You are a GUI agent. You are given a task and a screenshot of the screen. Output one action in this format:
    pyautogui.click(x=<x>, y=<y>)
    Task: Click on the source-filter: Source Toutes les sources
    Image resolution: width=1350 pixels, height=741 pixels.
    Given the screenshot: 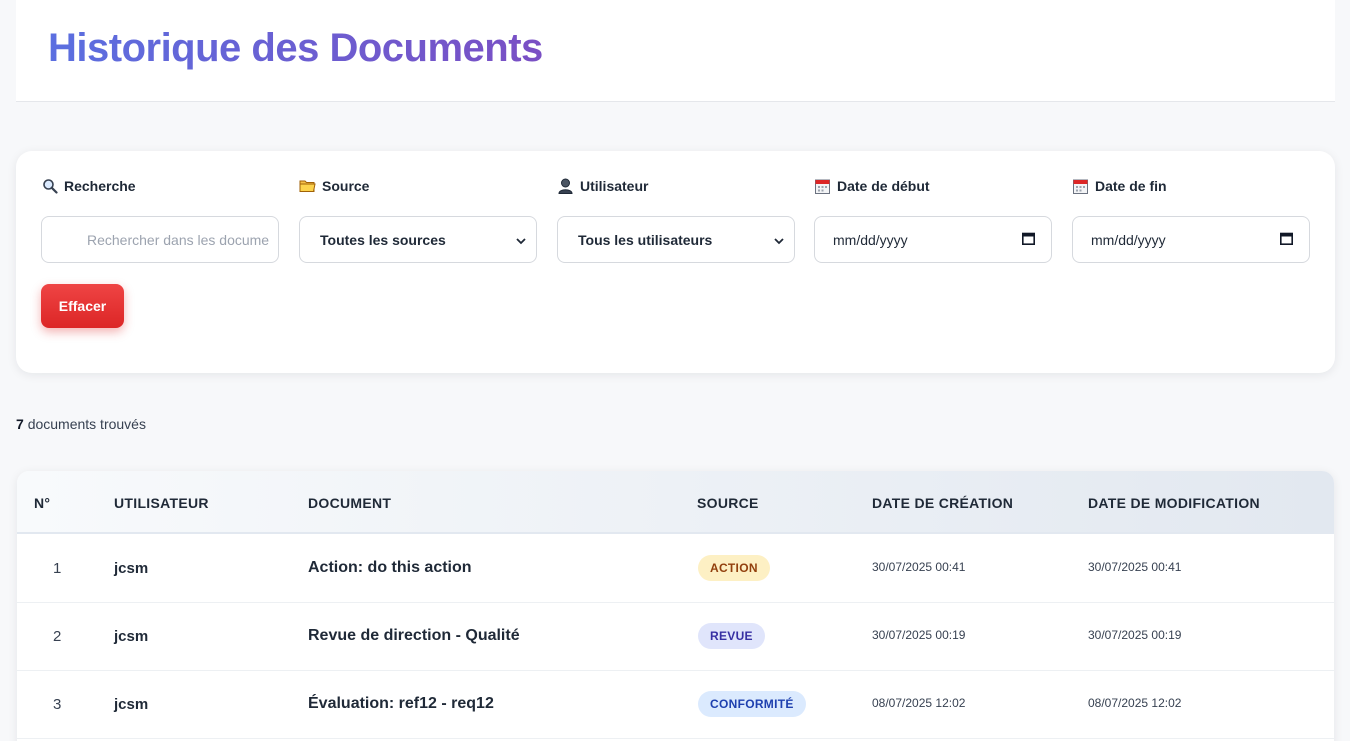 What is the action you would take?
    pyautogui.click(x=418, y=220)
    